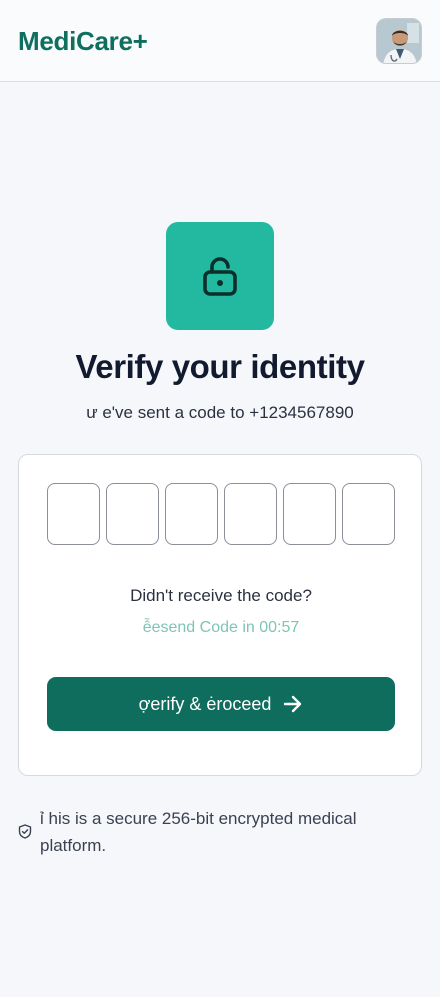 The height and width of the screenshot is (997, 440). I want to click on top-bar: MediCare+, so click(220, 41).